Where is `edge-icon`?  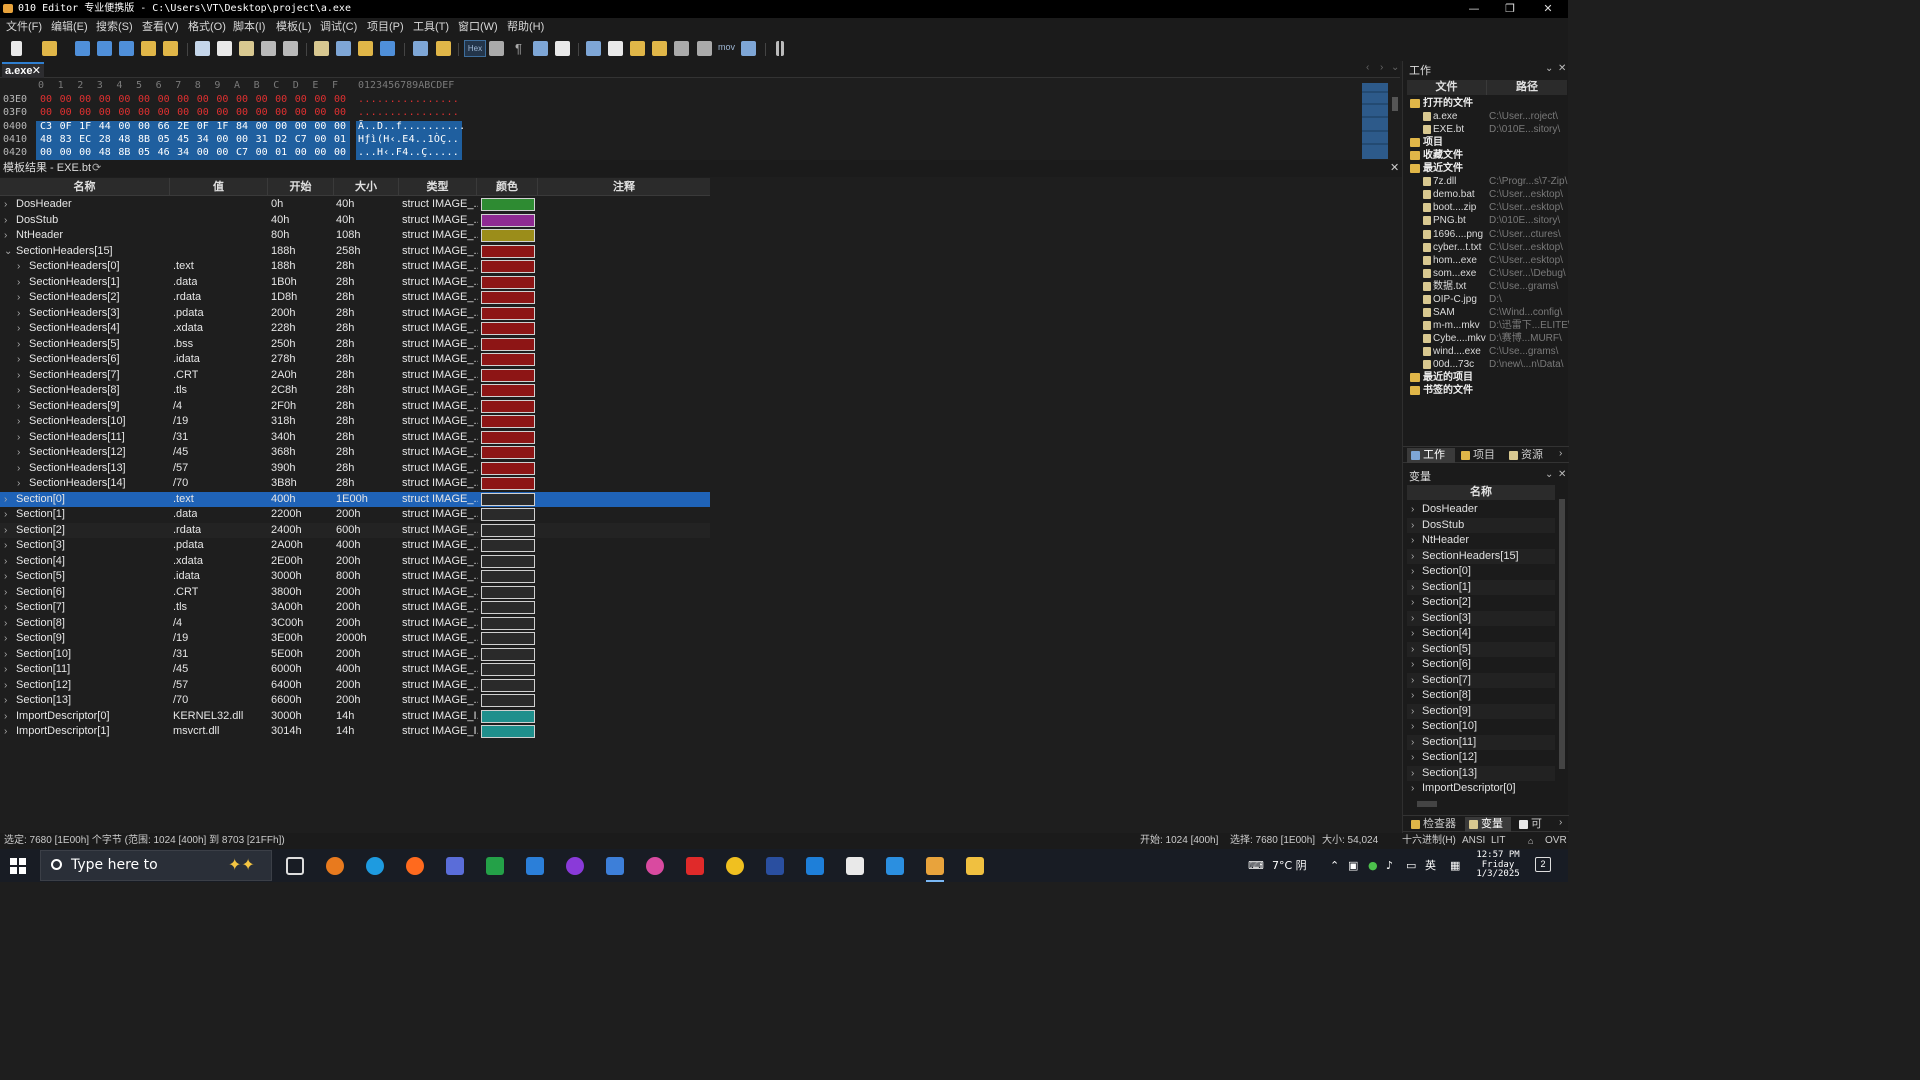
edge-icon is located at coordinates (375, 866).